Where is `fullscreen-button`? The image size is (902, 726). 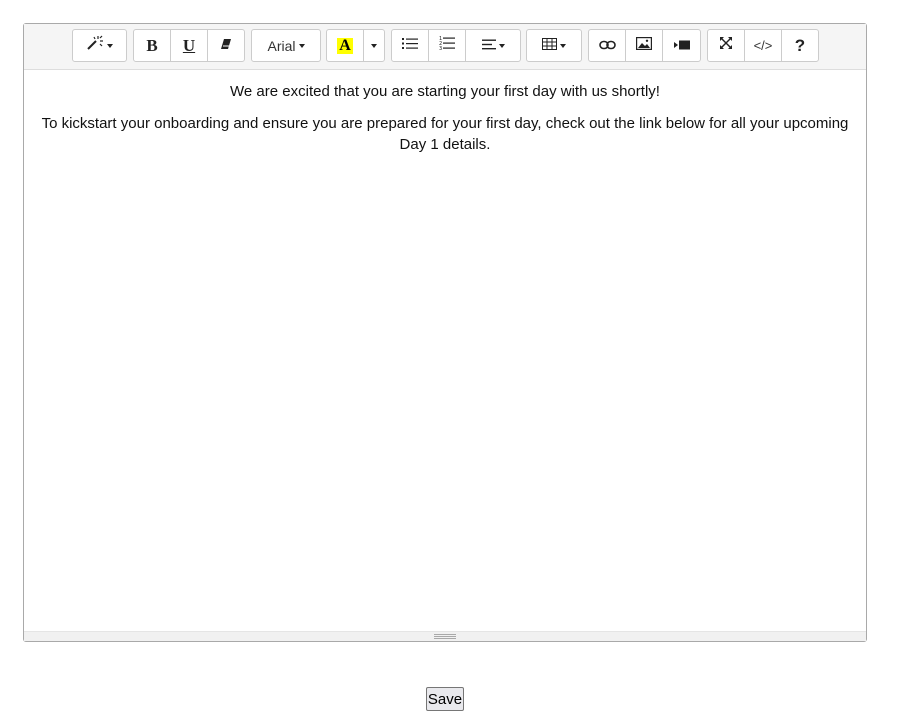
fullscreen-button is located at coordinates (726, 45).